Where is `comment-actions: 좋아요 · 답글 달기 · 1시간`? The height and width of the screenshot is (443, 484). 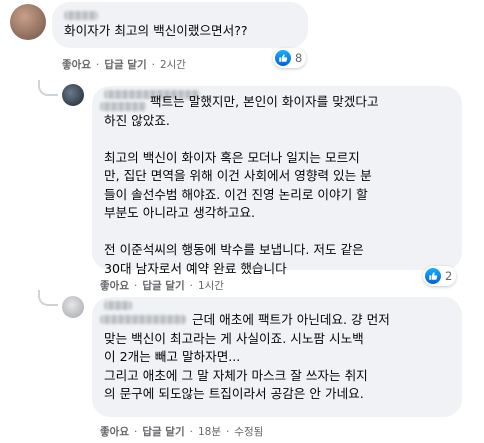
comment-actions: 좋아요 · 답글 달기 · 1시간 is located at coordinates (162, 285).